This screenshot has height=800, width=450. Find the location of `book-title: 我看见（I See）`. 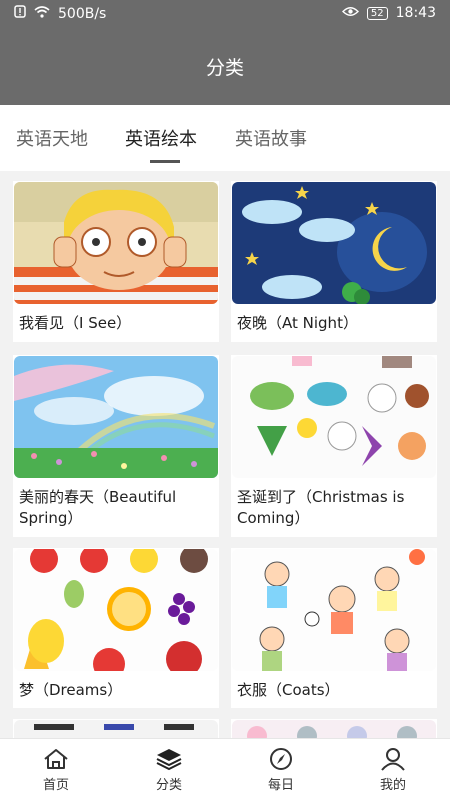

book-title: 我看见（I See） is located at coordinates (75, 323).